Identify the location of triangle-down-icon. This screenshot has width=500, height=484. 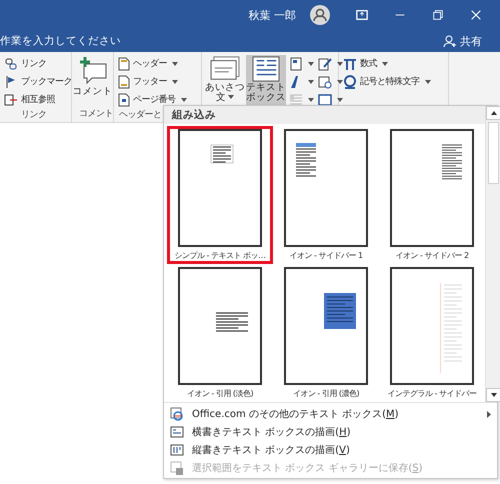
(493, 395).